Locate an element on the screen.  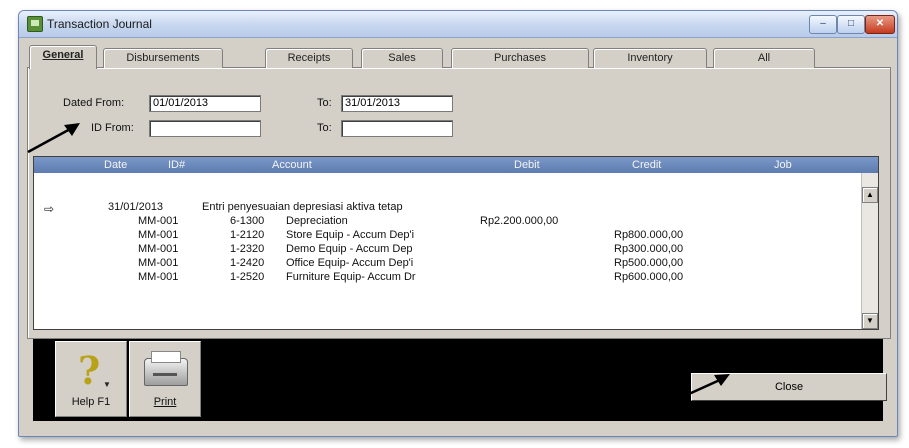
help-question-icon: ? is located at coordinates (89, 370).